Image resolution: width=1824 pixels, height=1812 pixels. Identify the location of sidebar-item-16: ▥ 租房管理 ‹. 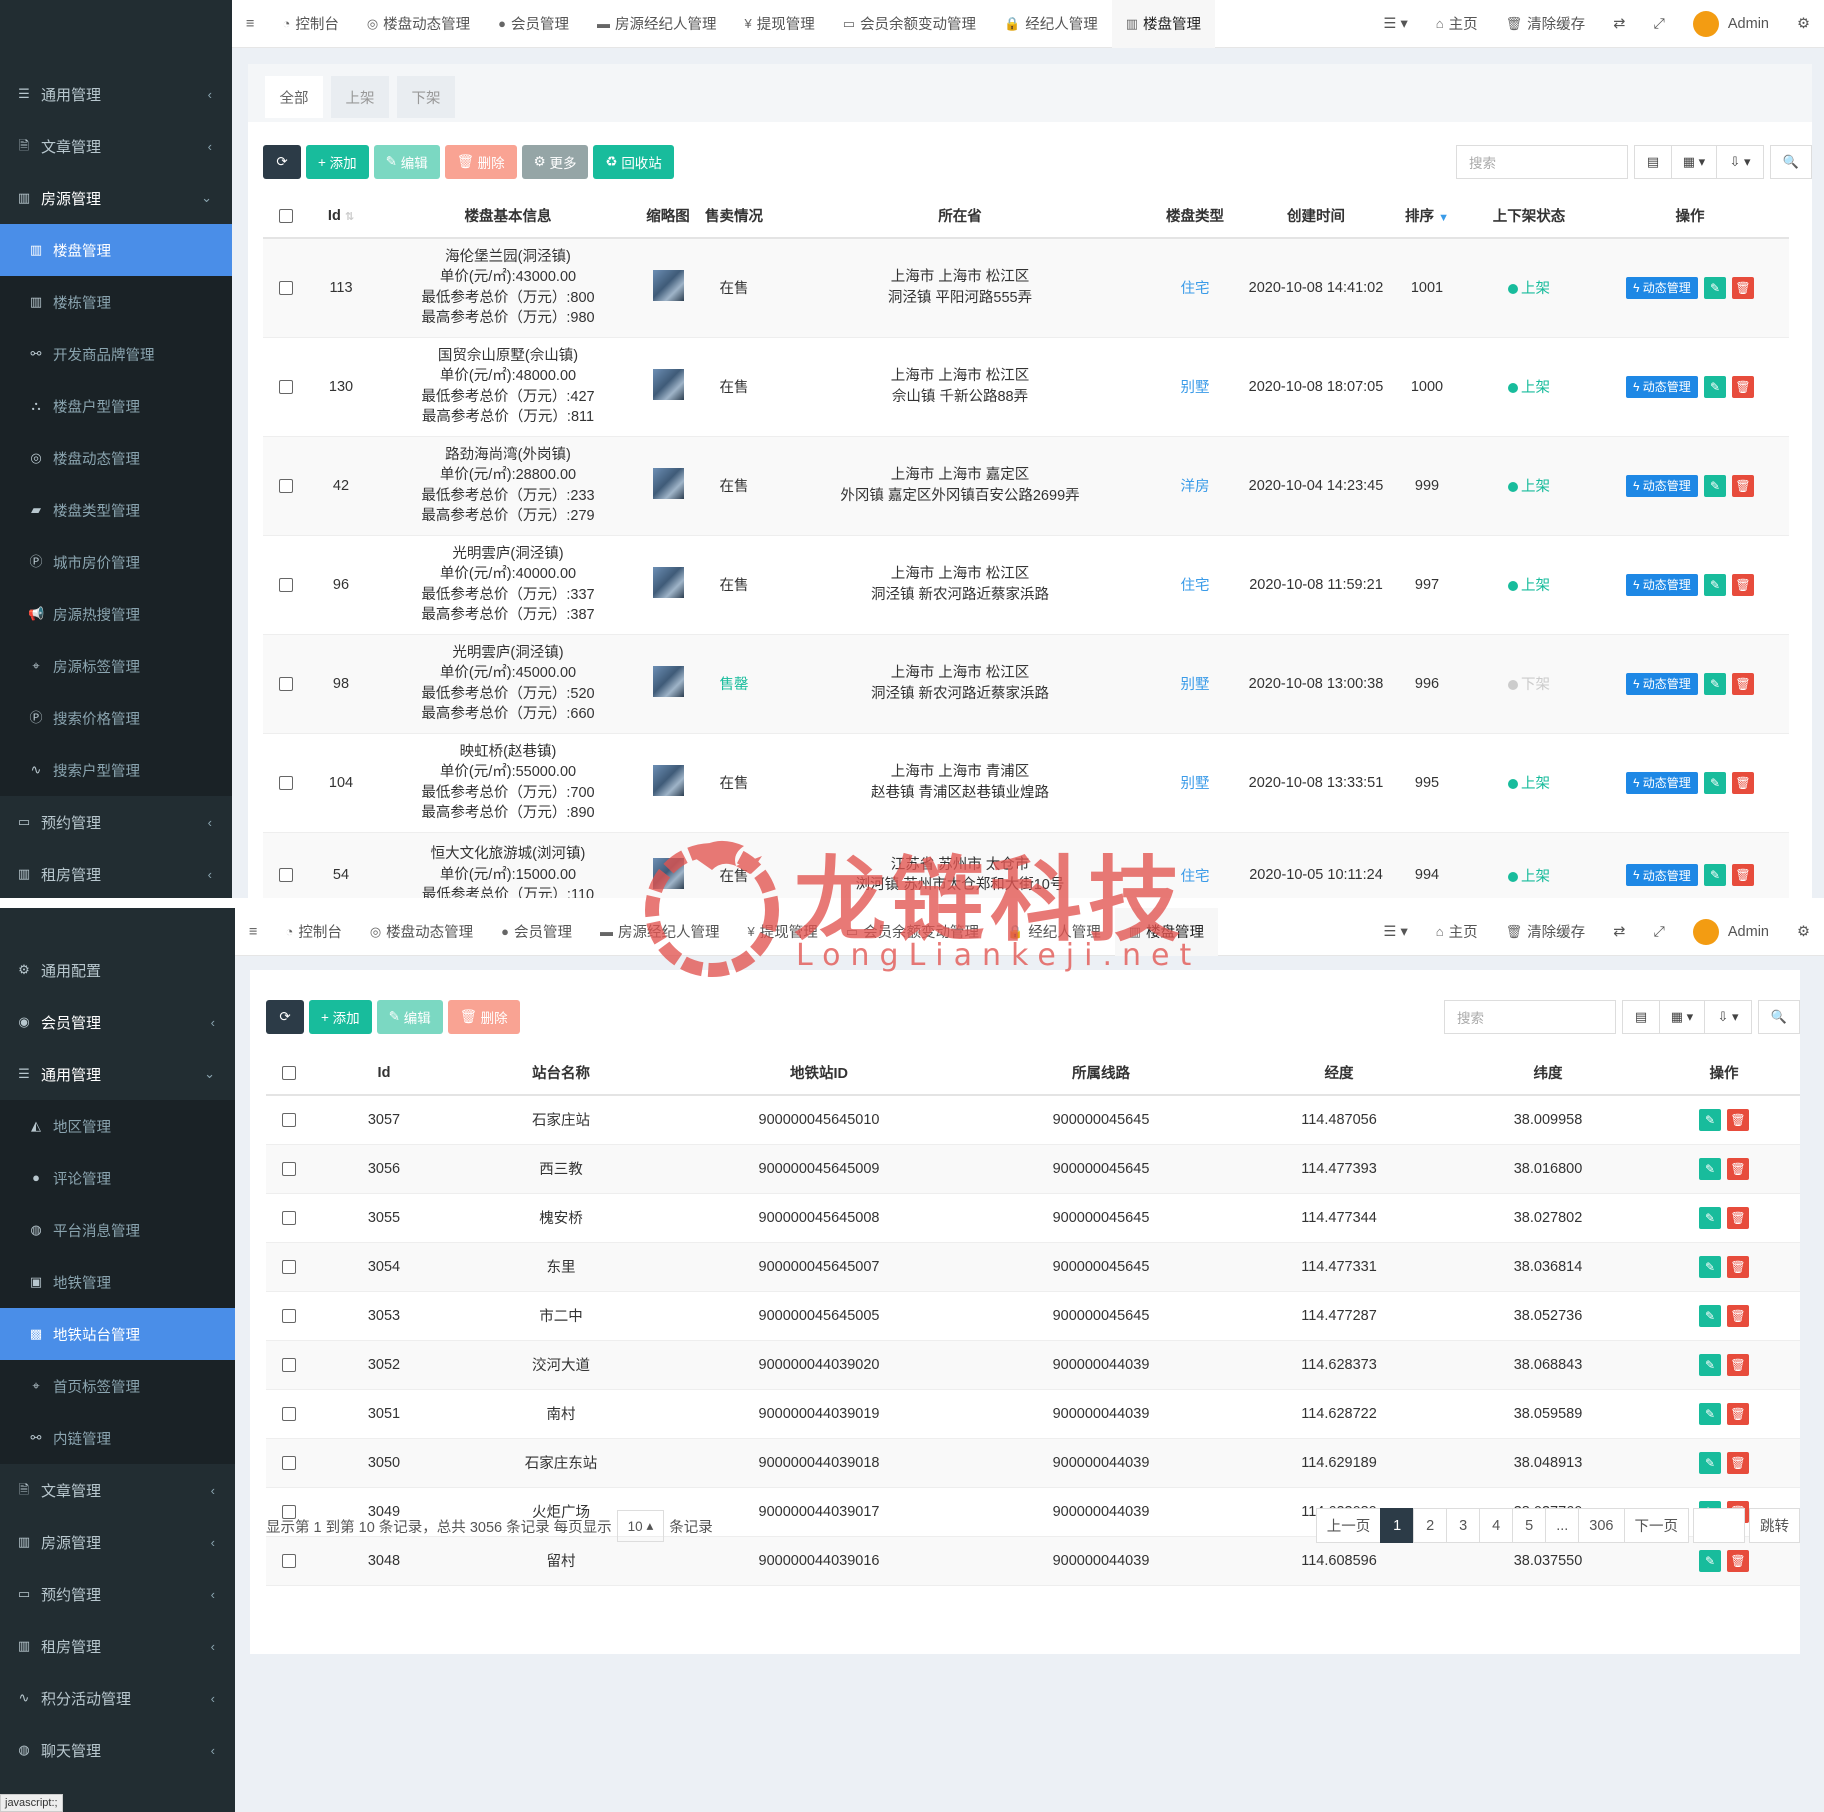
(116, 873).